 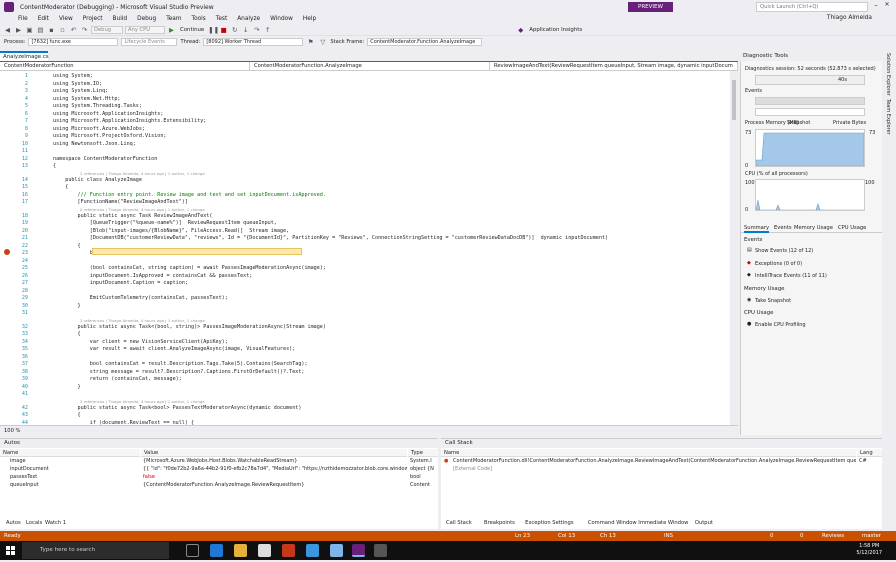 What do you see at coordinates (812, 7) in the screenshot?
I see `quick-launch-input: Quick Launch (Ctrl+Q)` at bounding box center [812, 7].